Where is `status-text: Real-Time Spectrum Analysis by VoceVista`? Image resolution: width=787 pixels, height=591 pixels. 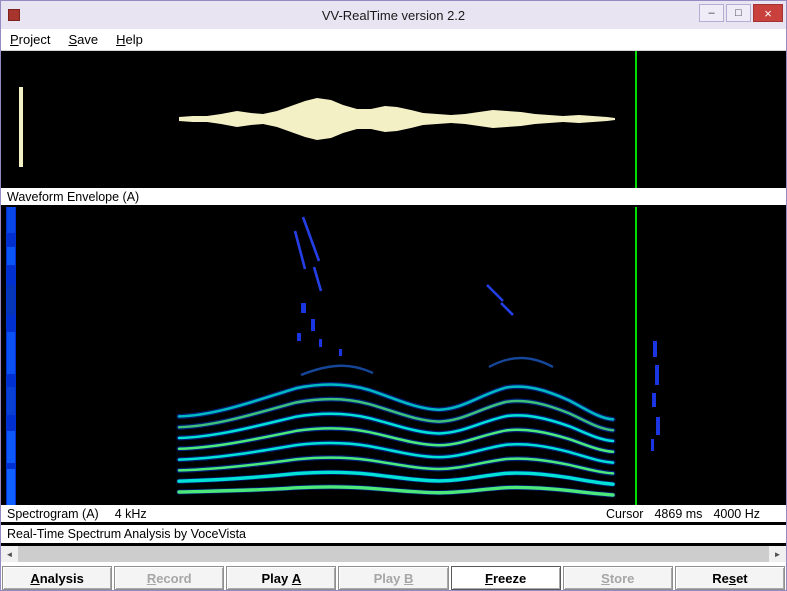
status-text: Real-Time Spectrum Analysis by VoceVista is located at coordinates (126, 534).